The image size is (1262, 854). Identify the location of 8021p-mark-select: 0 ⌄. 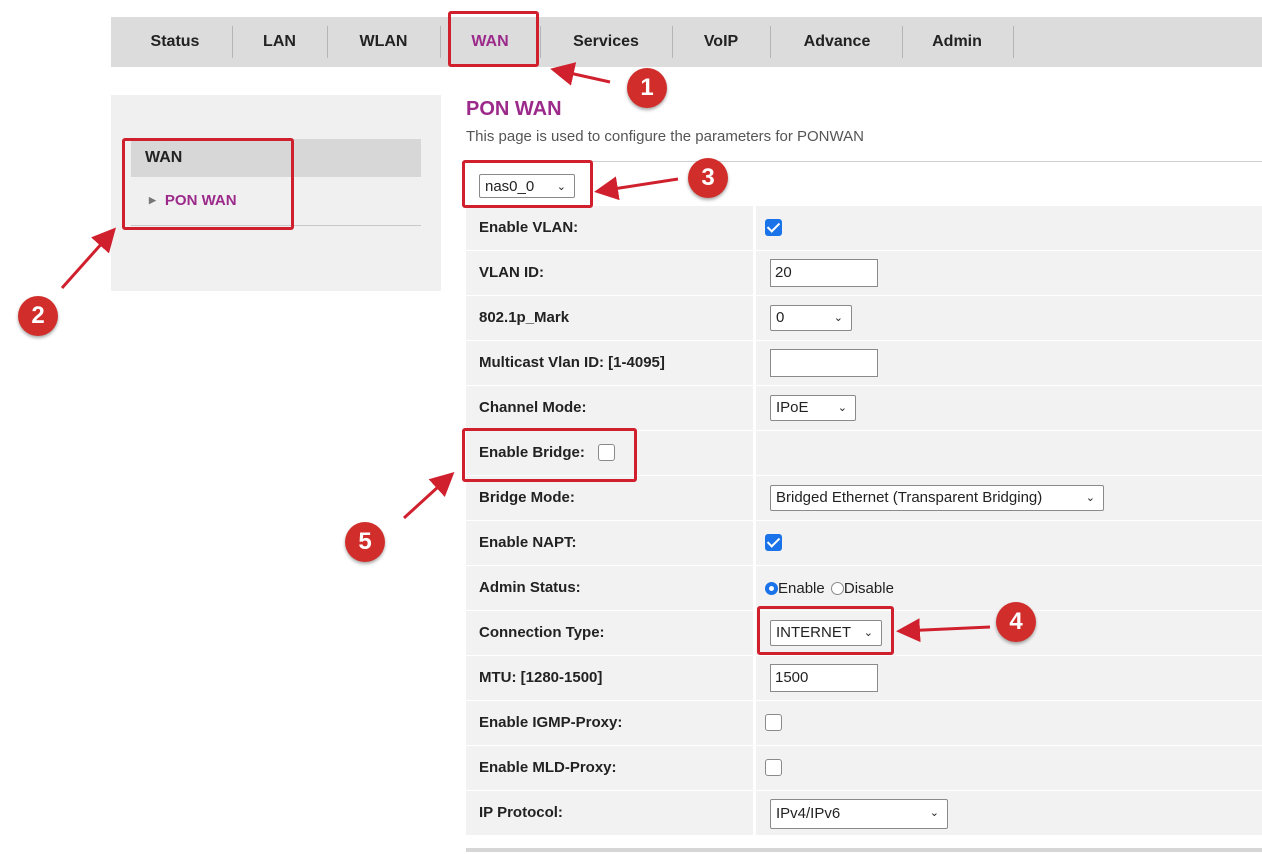
(811, 318).